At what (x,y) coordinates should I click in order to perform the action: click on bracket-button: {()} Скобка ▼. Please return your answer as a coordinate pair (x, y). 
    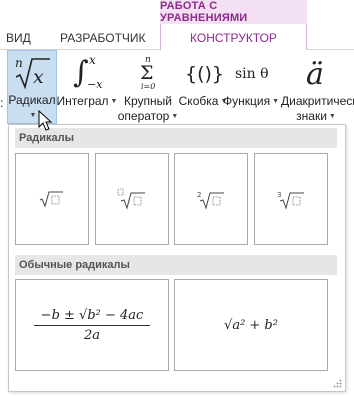
    Looking at the image, I should click on (203, 87).